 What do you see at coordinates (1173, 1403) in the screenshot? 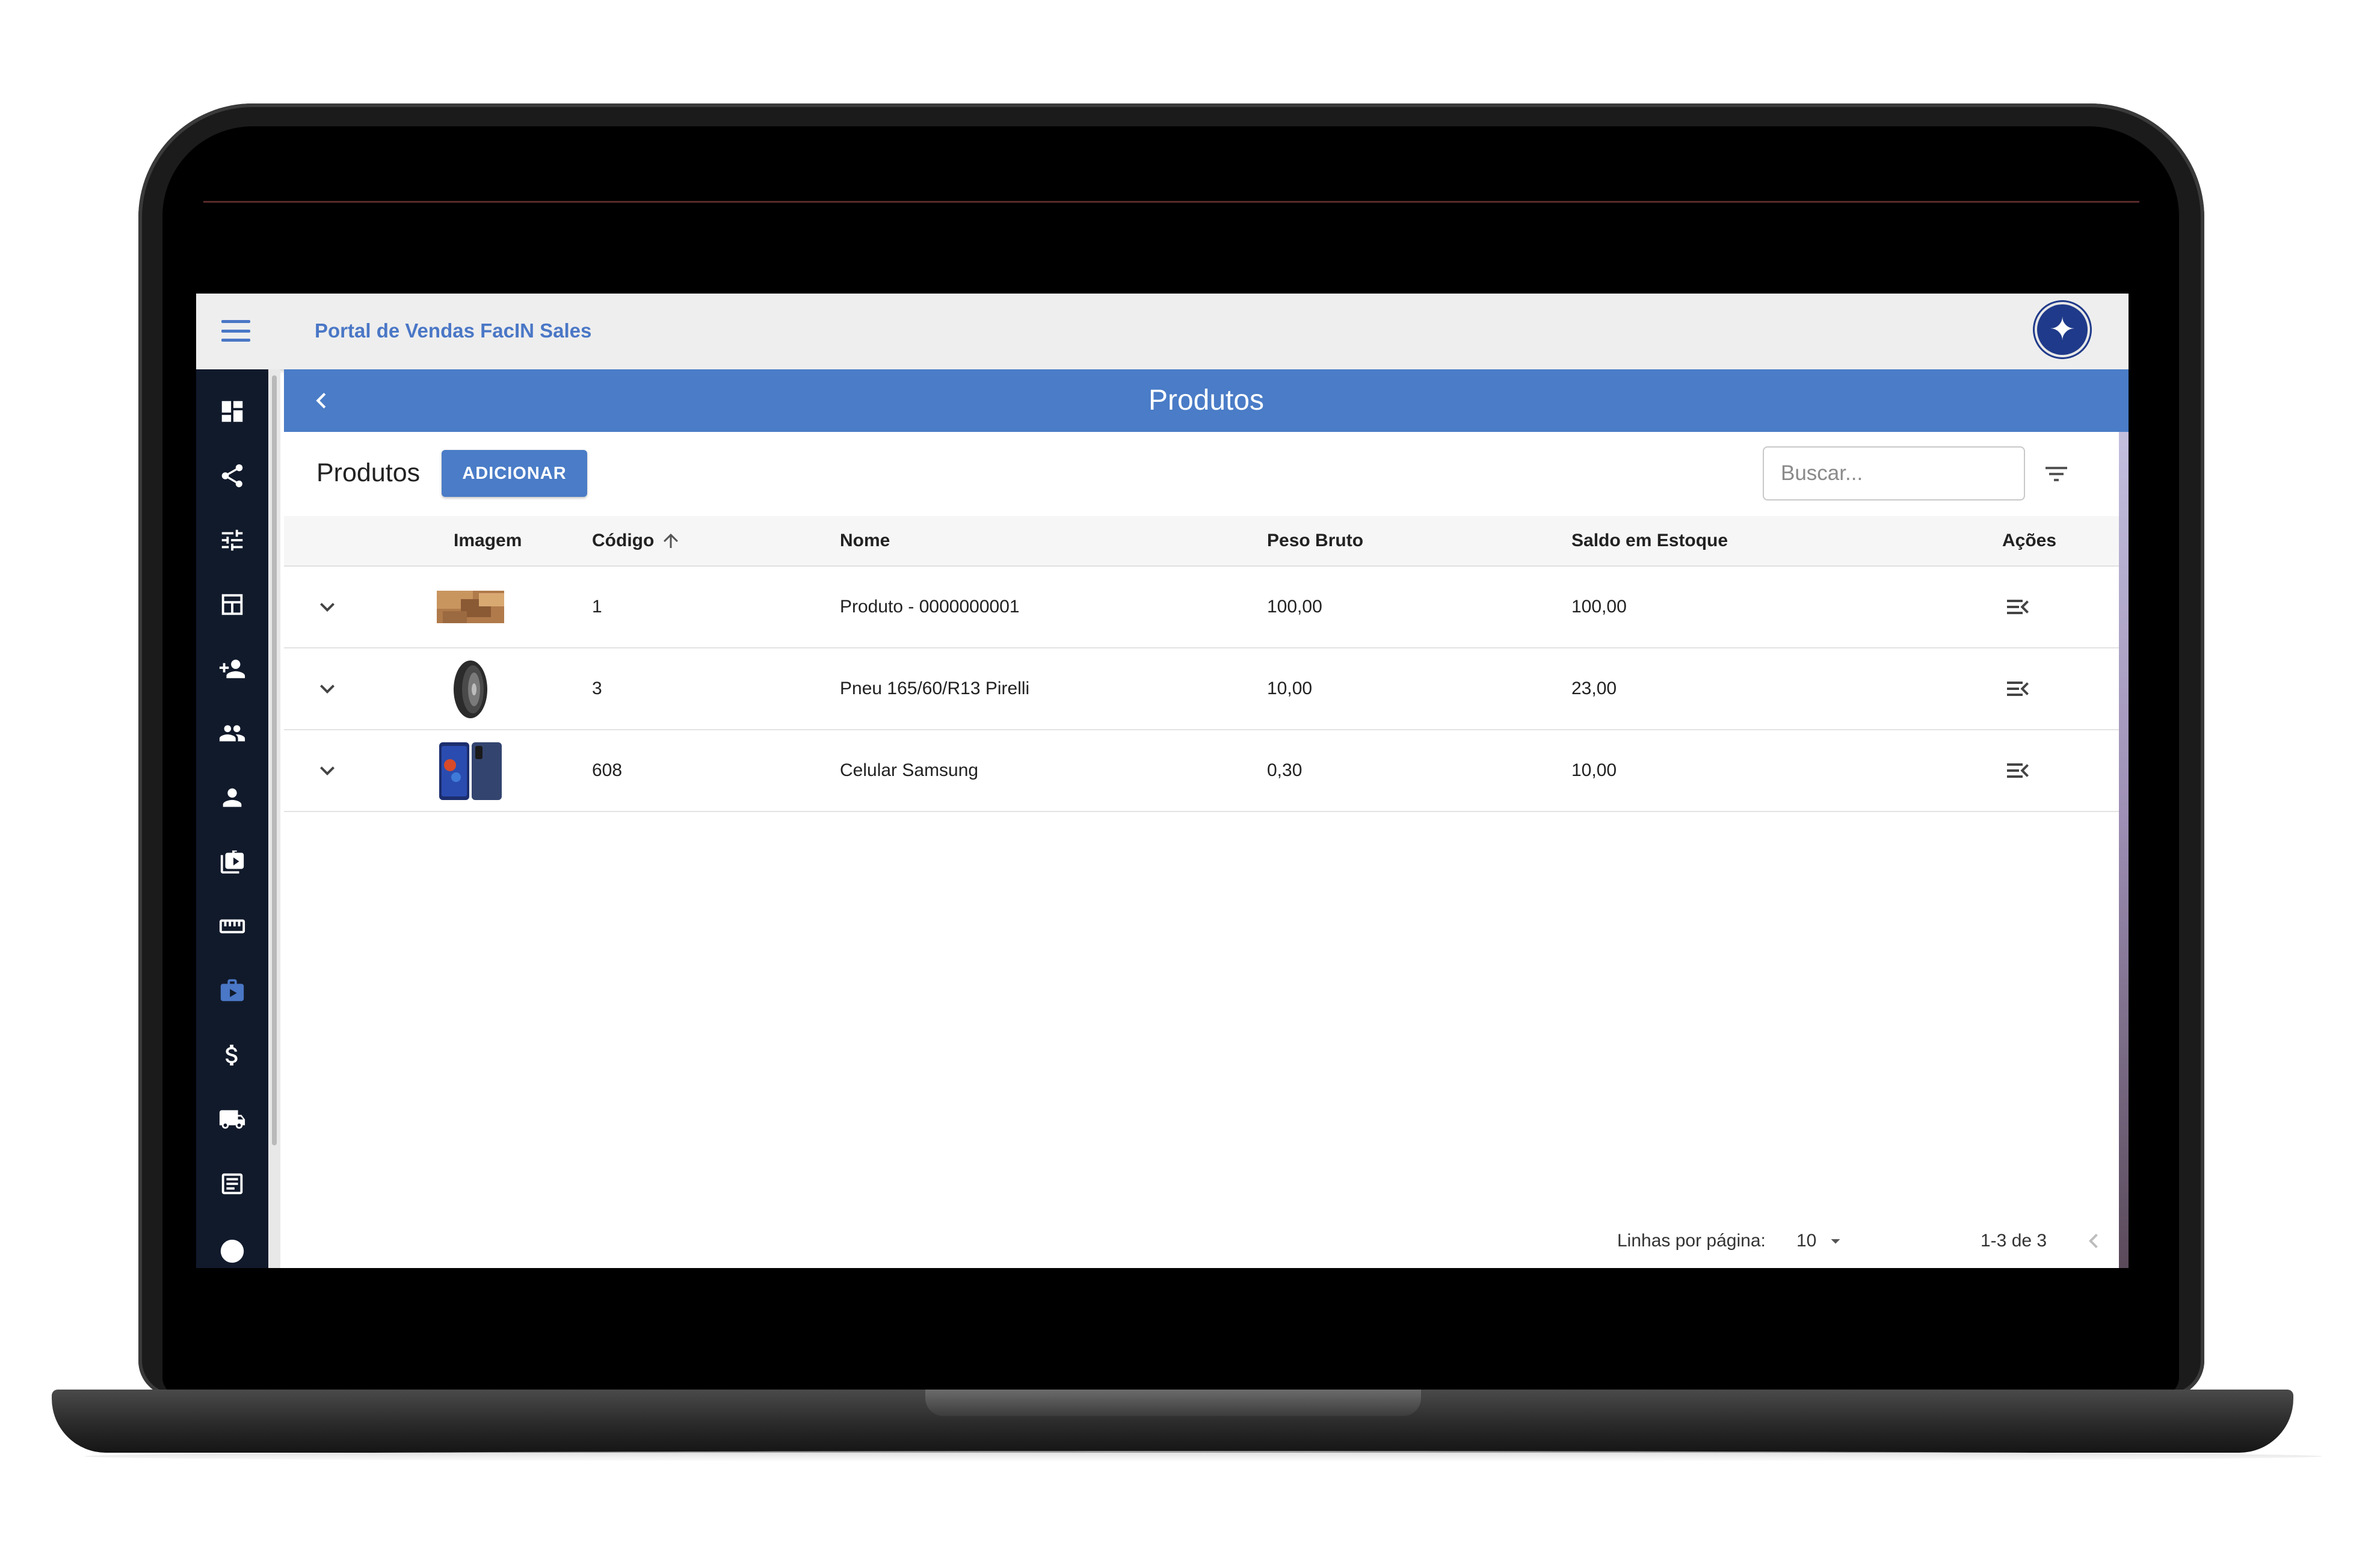
I see `laptop-notch` at bounding box center [1173, 1403].